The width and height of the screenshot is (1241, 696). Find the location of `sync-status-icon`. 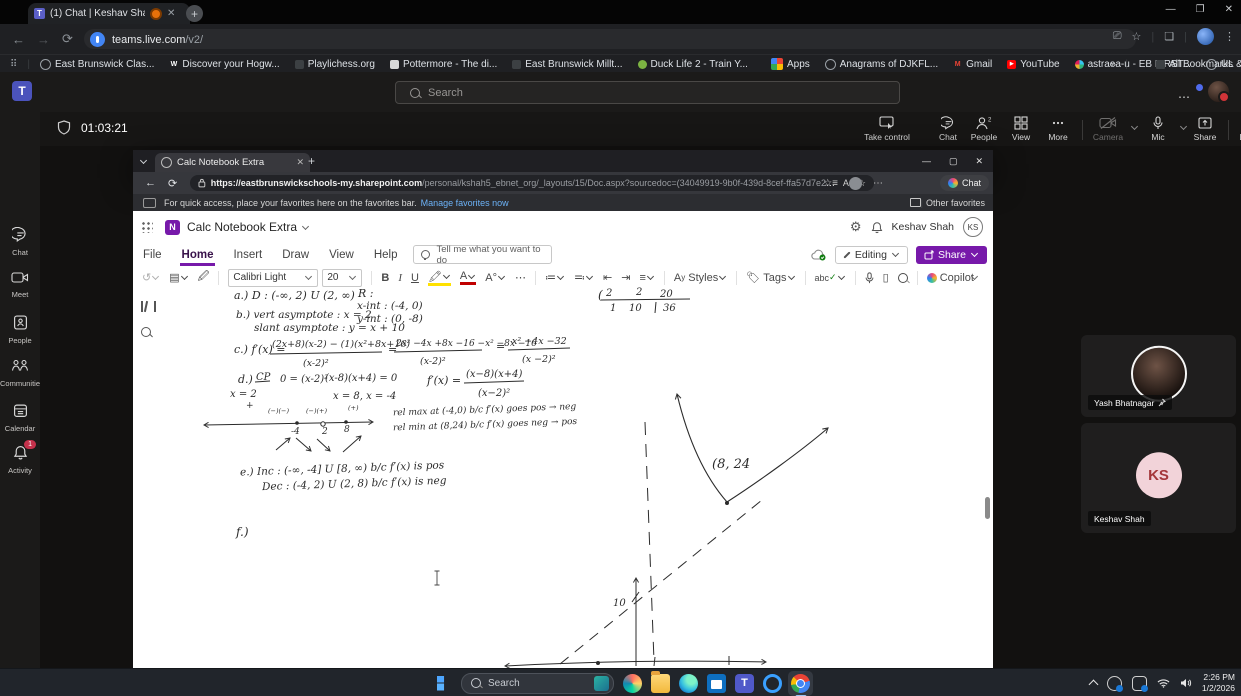

sync-status-icon is located at coordinates (1114, 683).